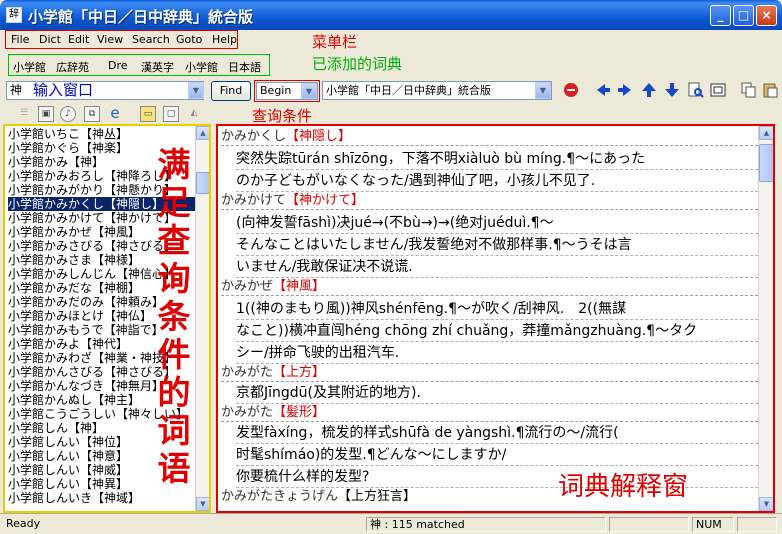 The image size is (782, 534). Describe the element at coordinates (391, 15) in the screenshot. I see `title-bar: 辞 小学館「中日／日中辞典」統合版 _ □ ×` at that location.